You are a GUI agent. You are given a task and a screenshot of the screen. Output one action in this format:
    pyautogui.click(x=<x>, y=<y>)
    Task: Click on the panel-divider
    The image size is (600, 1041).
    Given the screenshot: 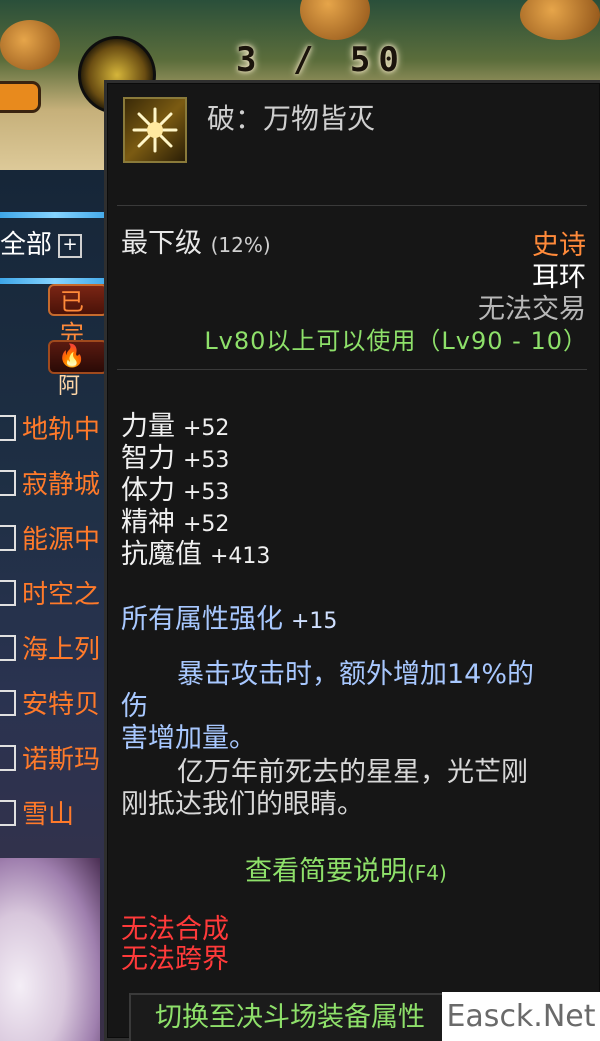 What is the action you would take?
    pyautogui.click(x=55, y=215)
    